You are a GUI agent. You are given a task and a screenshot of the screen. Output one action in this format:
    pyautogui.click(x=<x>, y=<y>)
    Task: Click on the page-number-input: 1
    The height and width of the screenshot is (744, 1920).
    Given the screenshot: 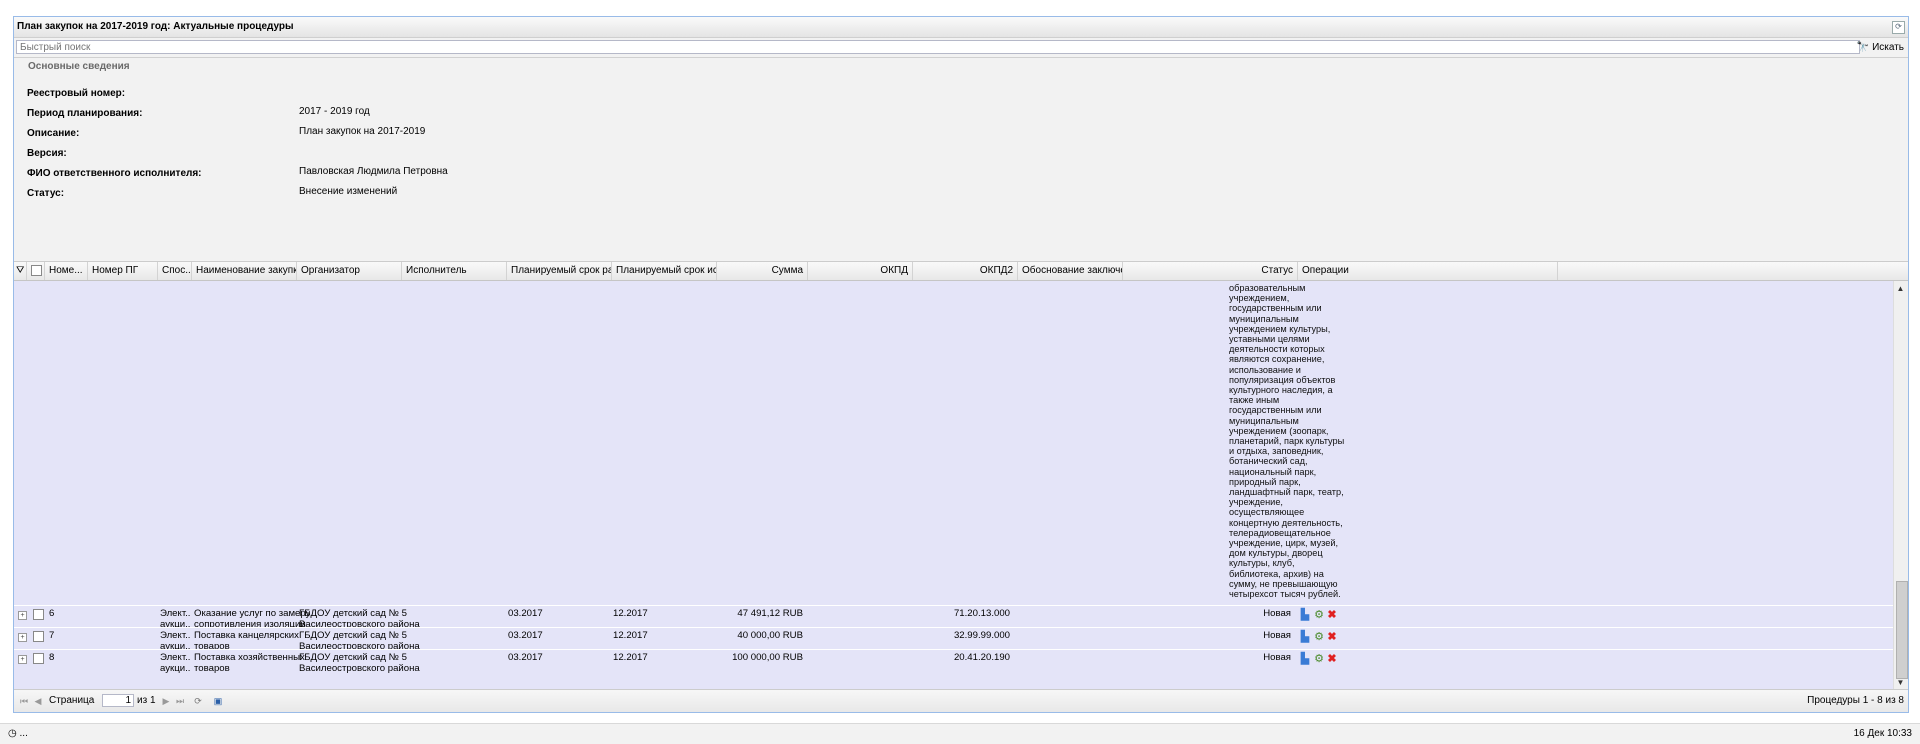 What is the action you would take?
    pyautogui.click(x=118, y=700)
    